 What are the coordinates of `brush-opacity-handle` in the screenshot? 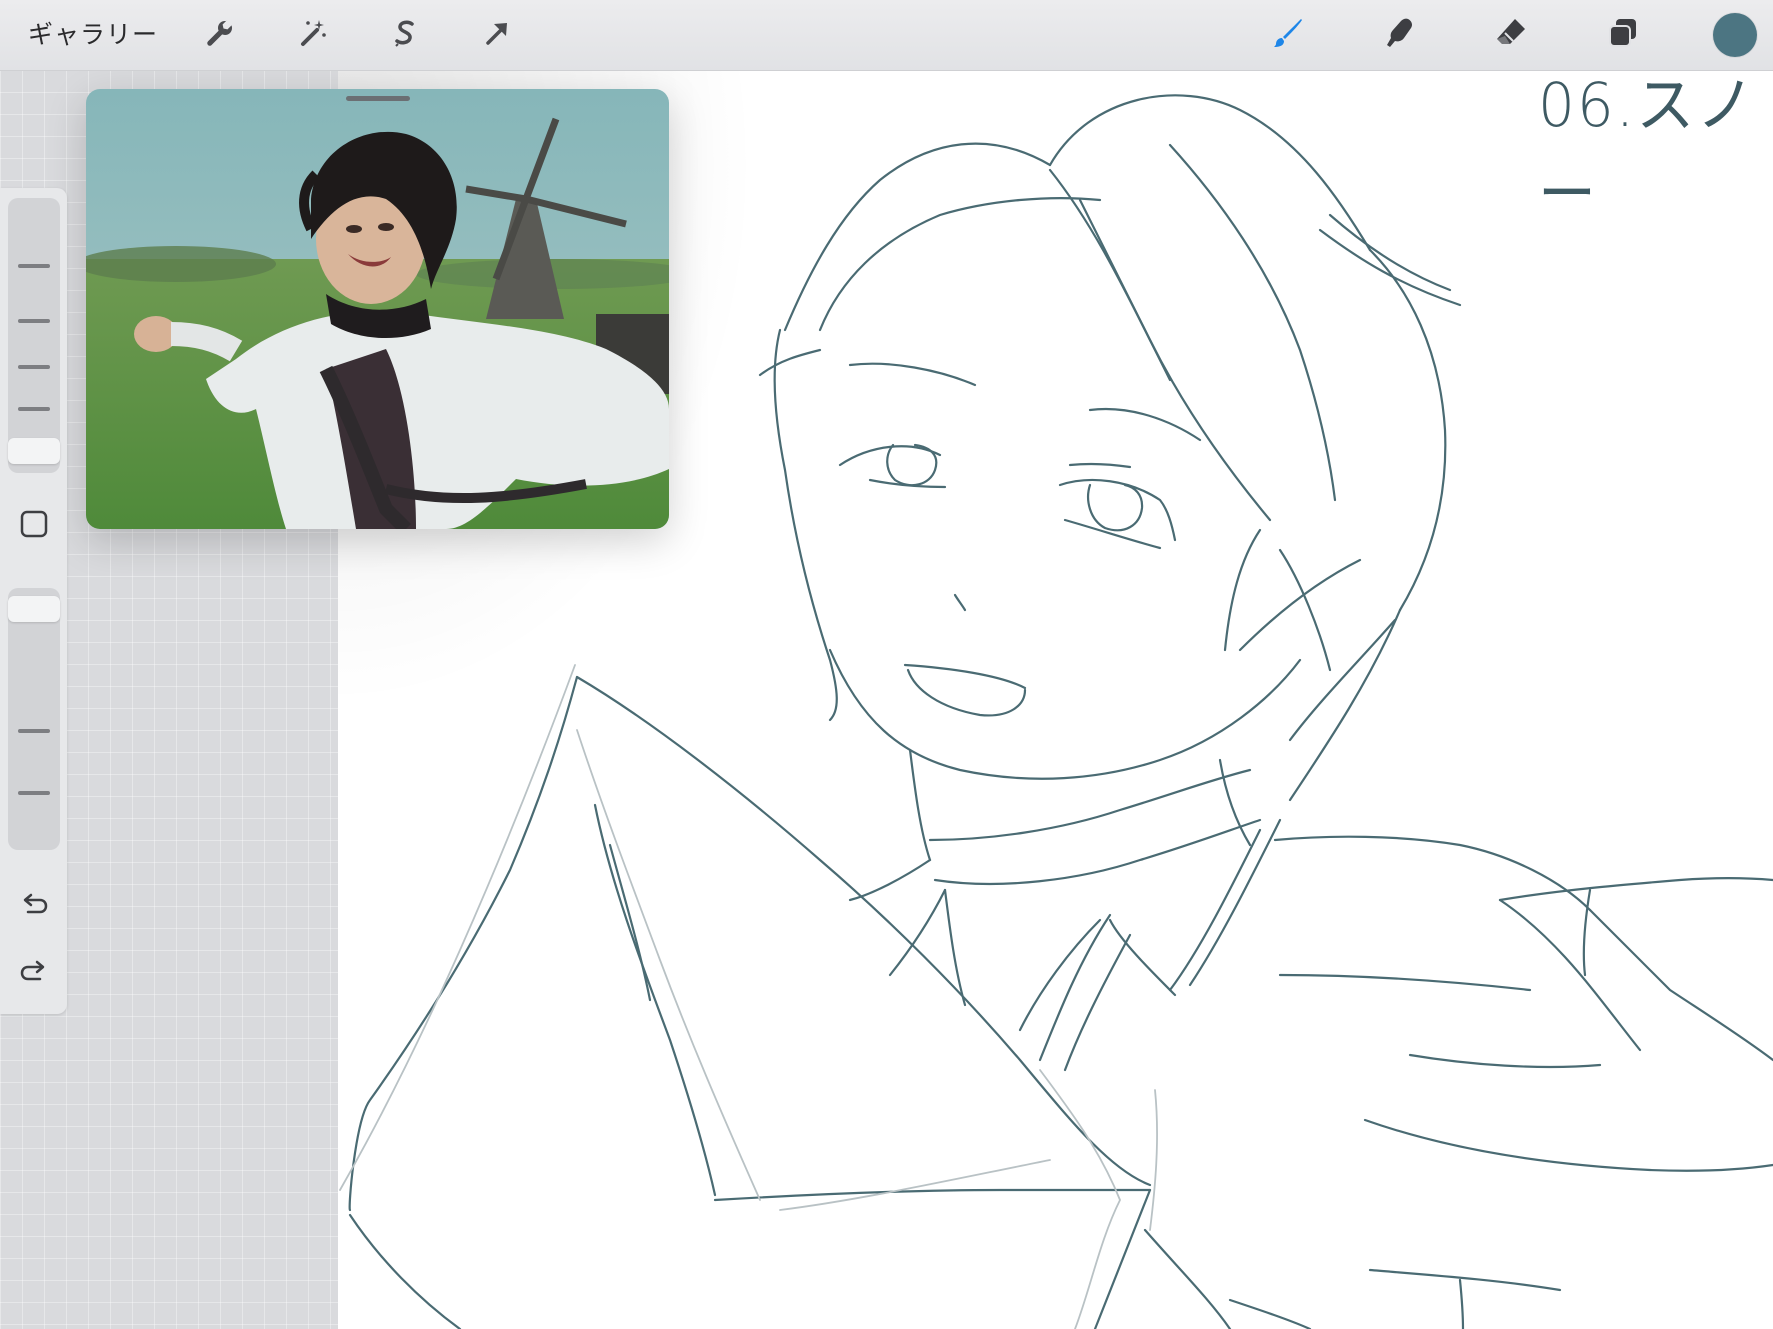 It's located at (34, 609).